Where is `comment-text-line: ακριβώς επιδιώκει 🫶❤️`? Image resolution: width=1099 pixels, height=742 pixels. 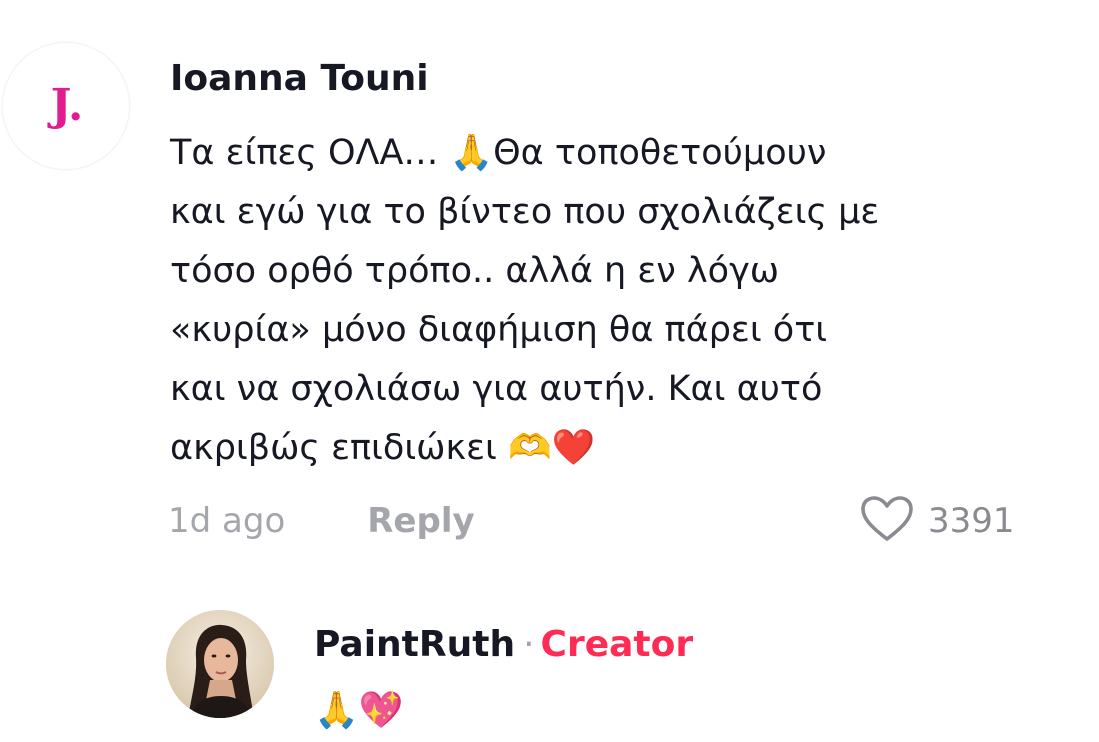 comment-text-line: ακριβώς επιδιώκει 🫶❤️ is located at coordinates (383, 448).